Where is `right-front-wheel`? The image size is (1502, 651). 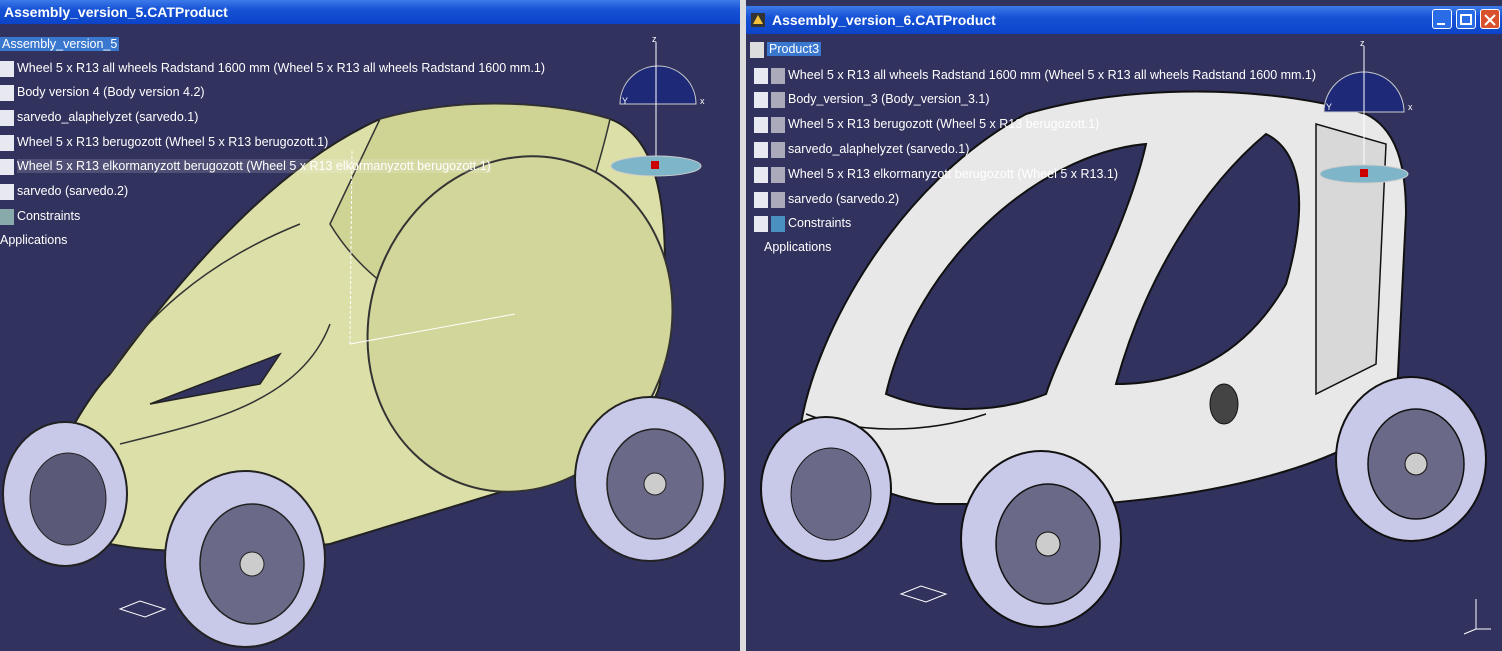 right-front-wheel is located at coordinates (650, 479).